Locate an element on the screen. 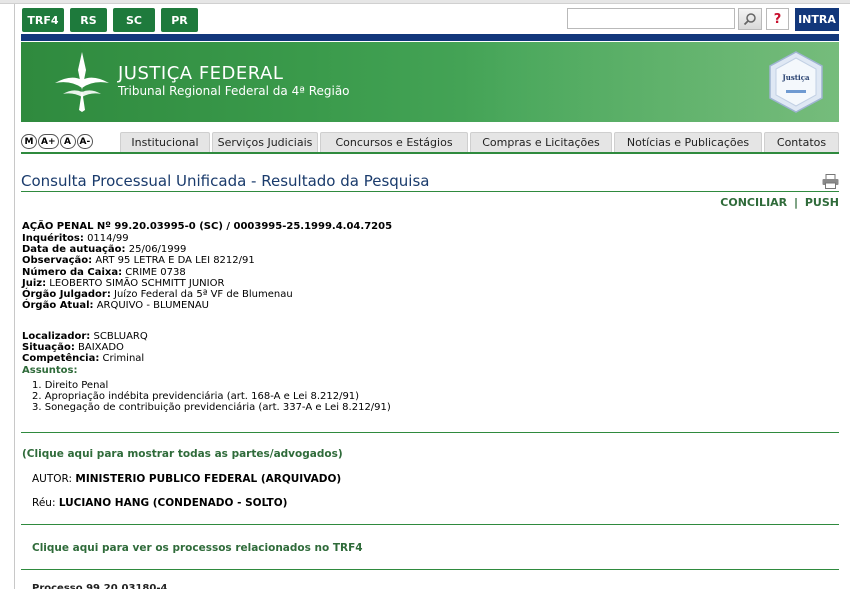 The image size is (850, 589). justica-federal-logo-icon is located at coordinates (82, 81).